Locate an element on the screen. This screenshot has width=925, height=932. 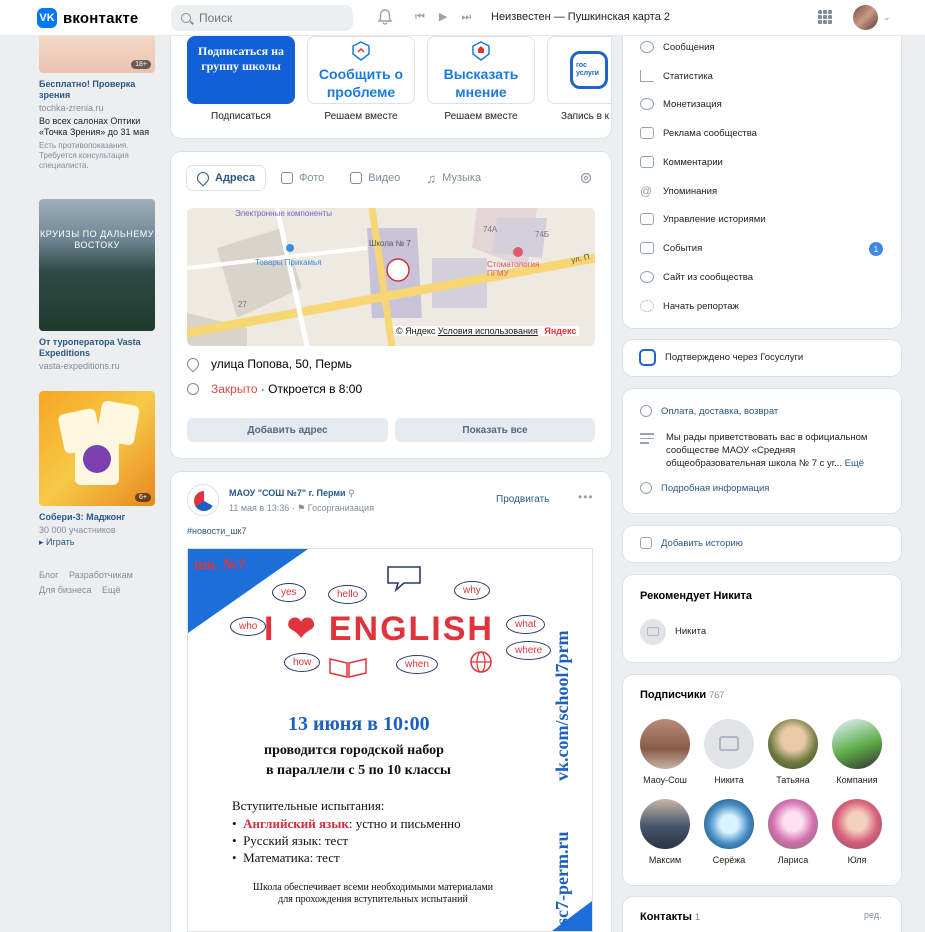
now-playing: Неизвестен — Пушкинская карта 2 is located at coordinates (580, 17).